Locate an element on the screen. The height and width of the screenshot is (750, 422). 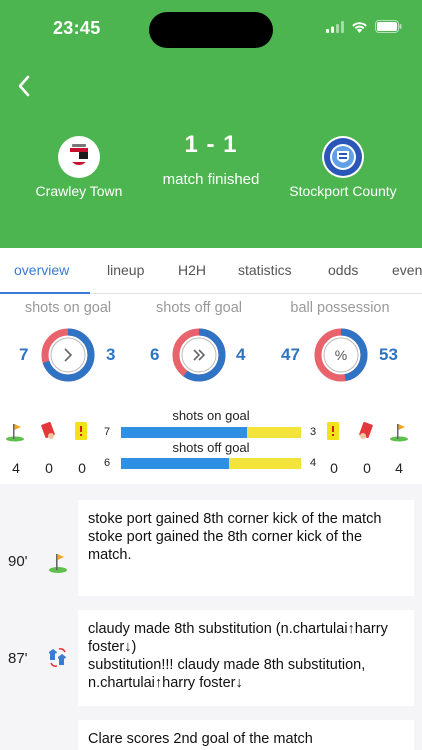
home-red-cards-count: 0 is located at coordinates (49, 468).